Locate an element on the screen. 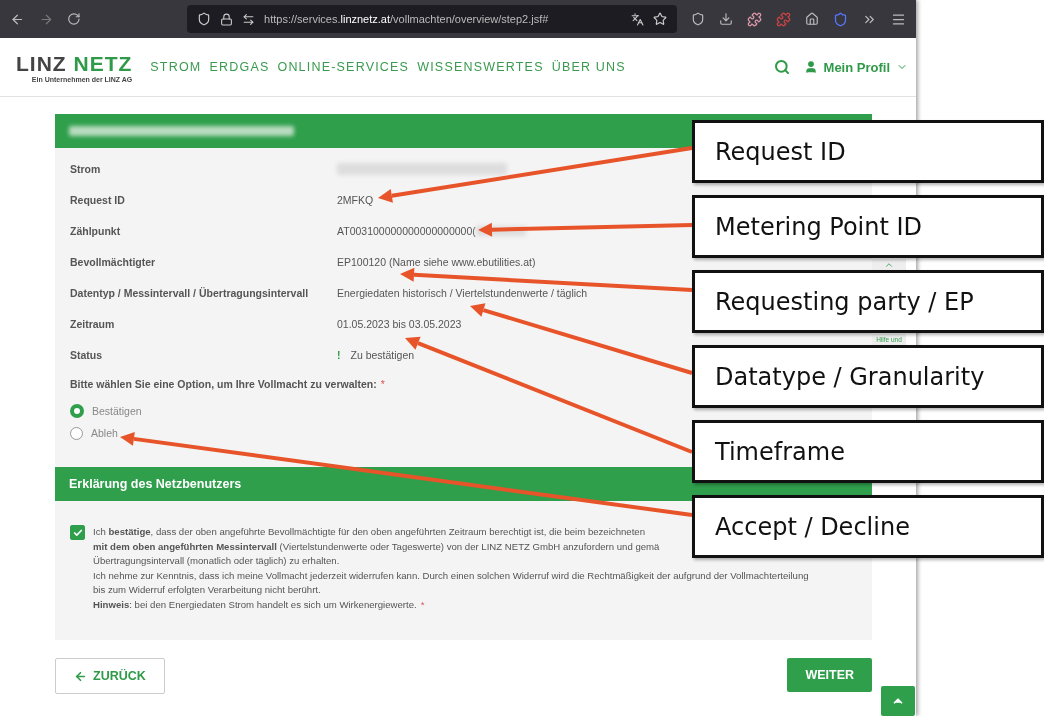  next-button: WEITER is located at coordinates (829, 675).